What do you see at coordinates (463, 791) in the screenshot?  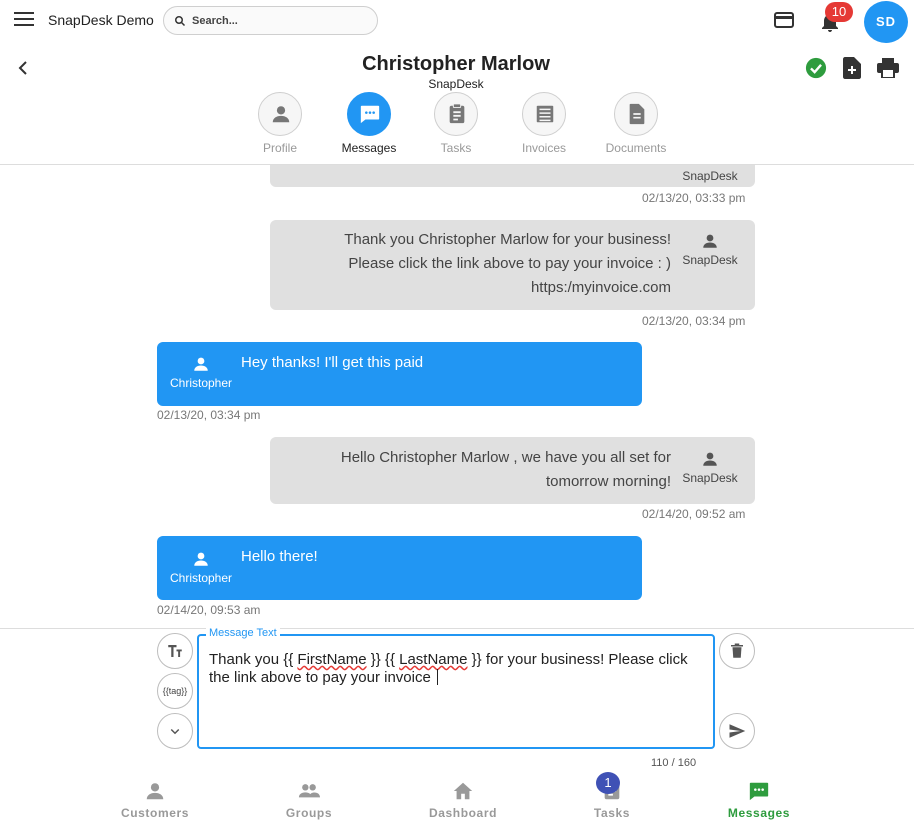 I see `home-icon` at bounding box center [463, 791].